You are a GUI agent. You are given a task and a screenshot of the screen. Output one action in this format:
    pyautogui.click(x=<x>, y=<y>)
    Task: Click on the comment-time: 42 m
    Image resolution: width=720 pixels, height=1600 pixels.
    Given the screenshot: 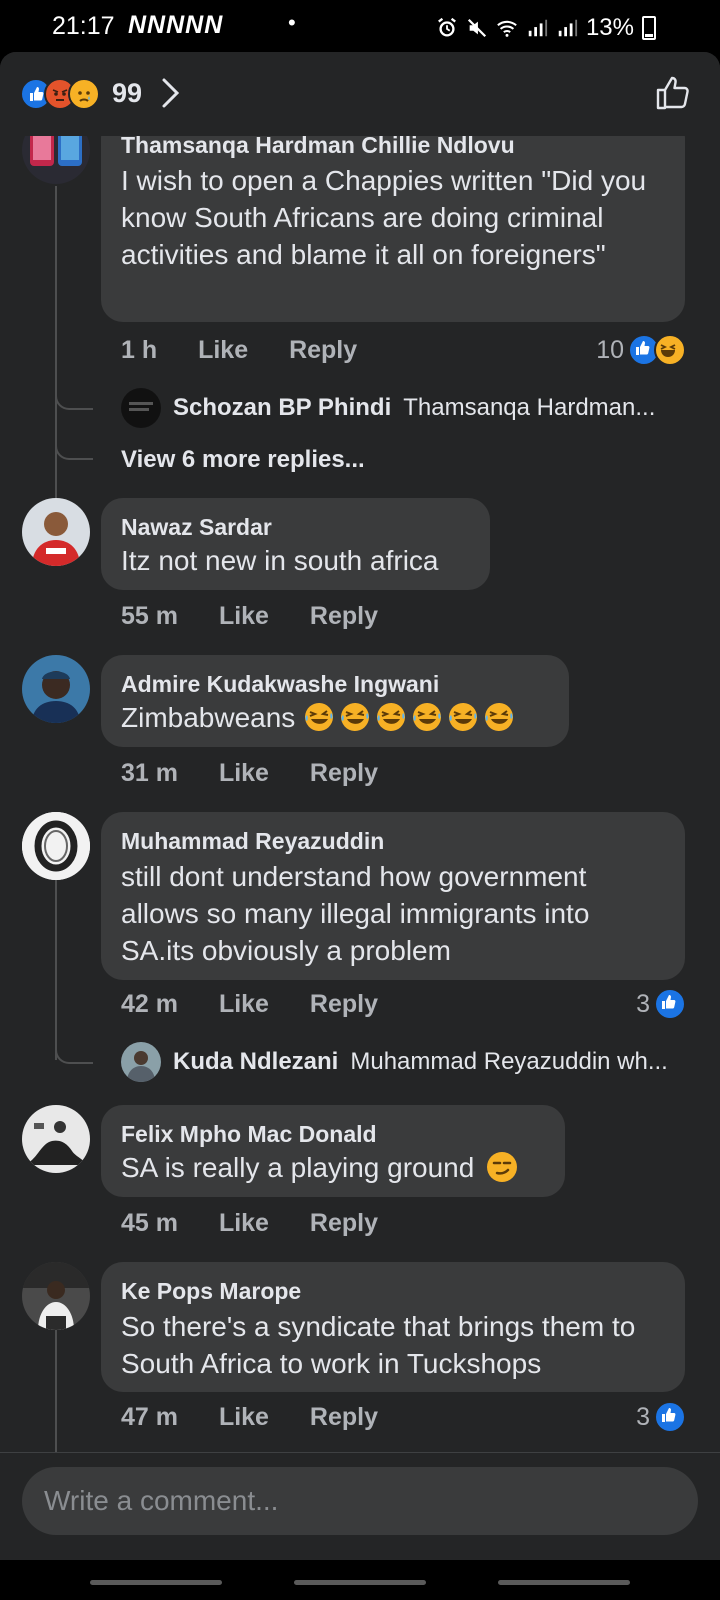 What is the action you would take?
    pyautogui.click(x=149, y=1004)
    